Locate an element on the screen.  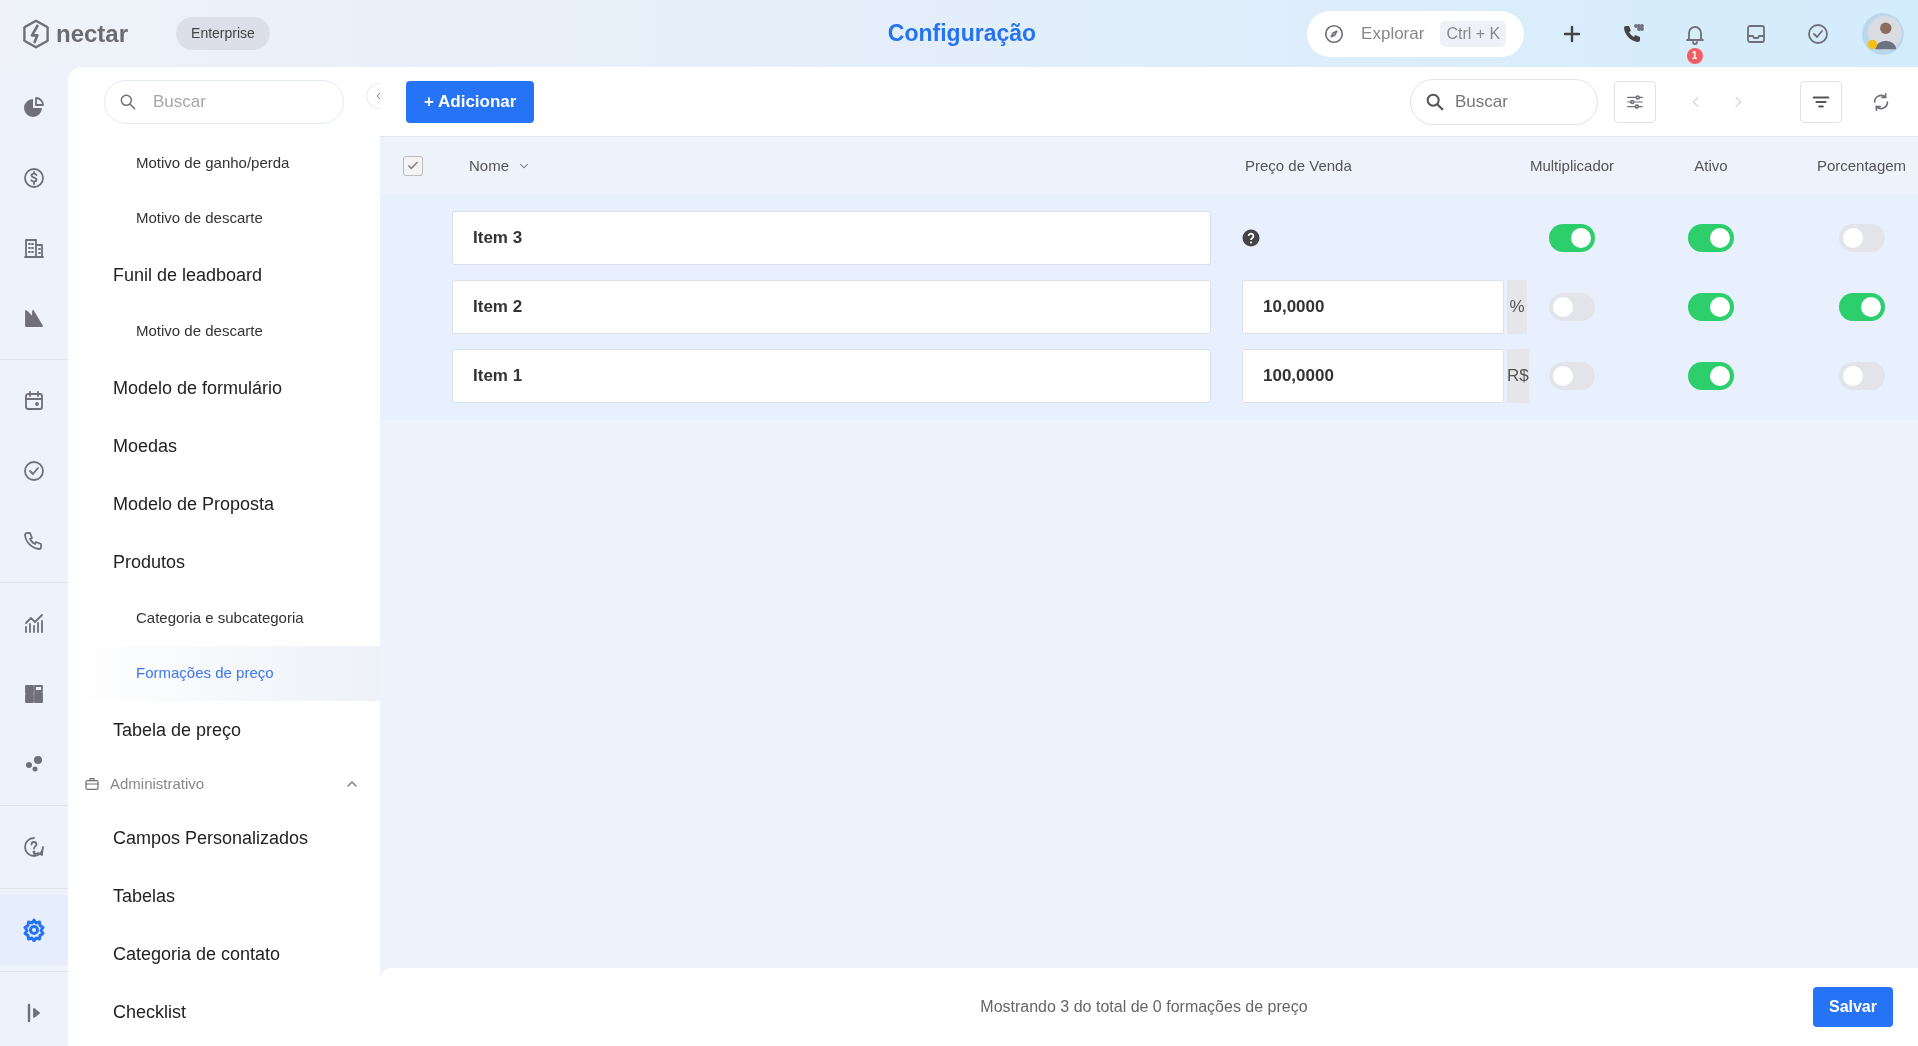
sidebar-item: Modelo de formulário is located at coordinates (224, 388).